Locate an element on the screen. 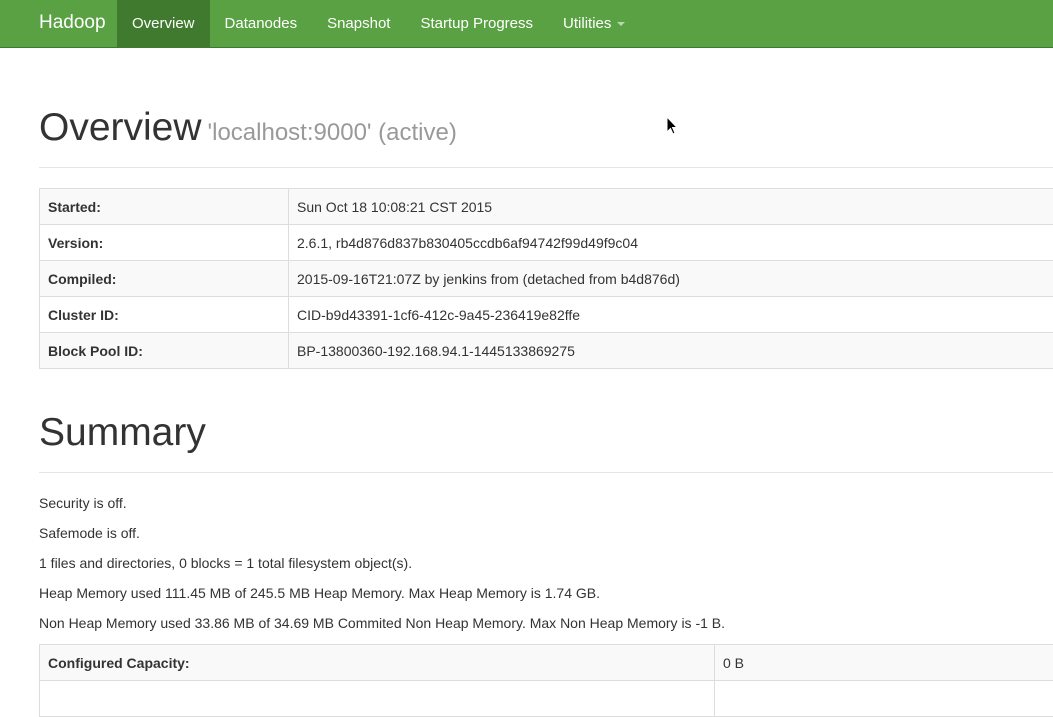 The width and height of the screenshot is (1053, 717). nav-item-datanodes: Datanodes is located at coordinates (261, 23).